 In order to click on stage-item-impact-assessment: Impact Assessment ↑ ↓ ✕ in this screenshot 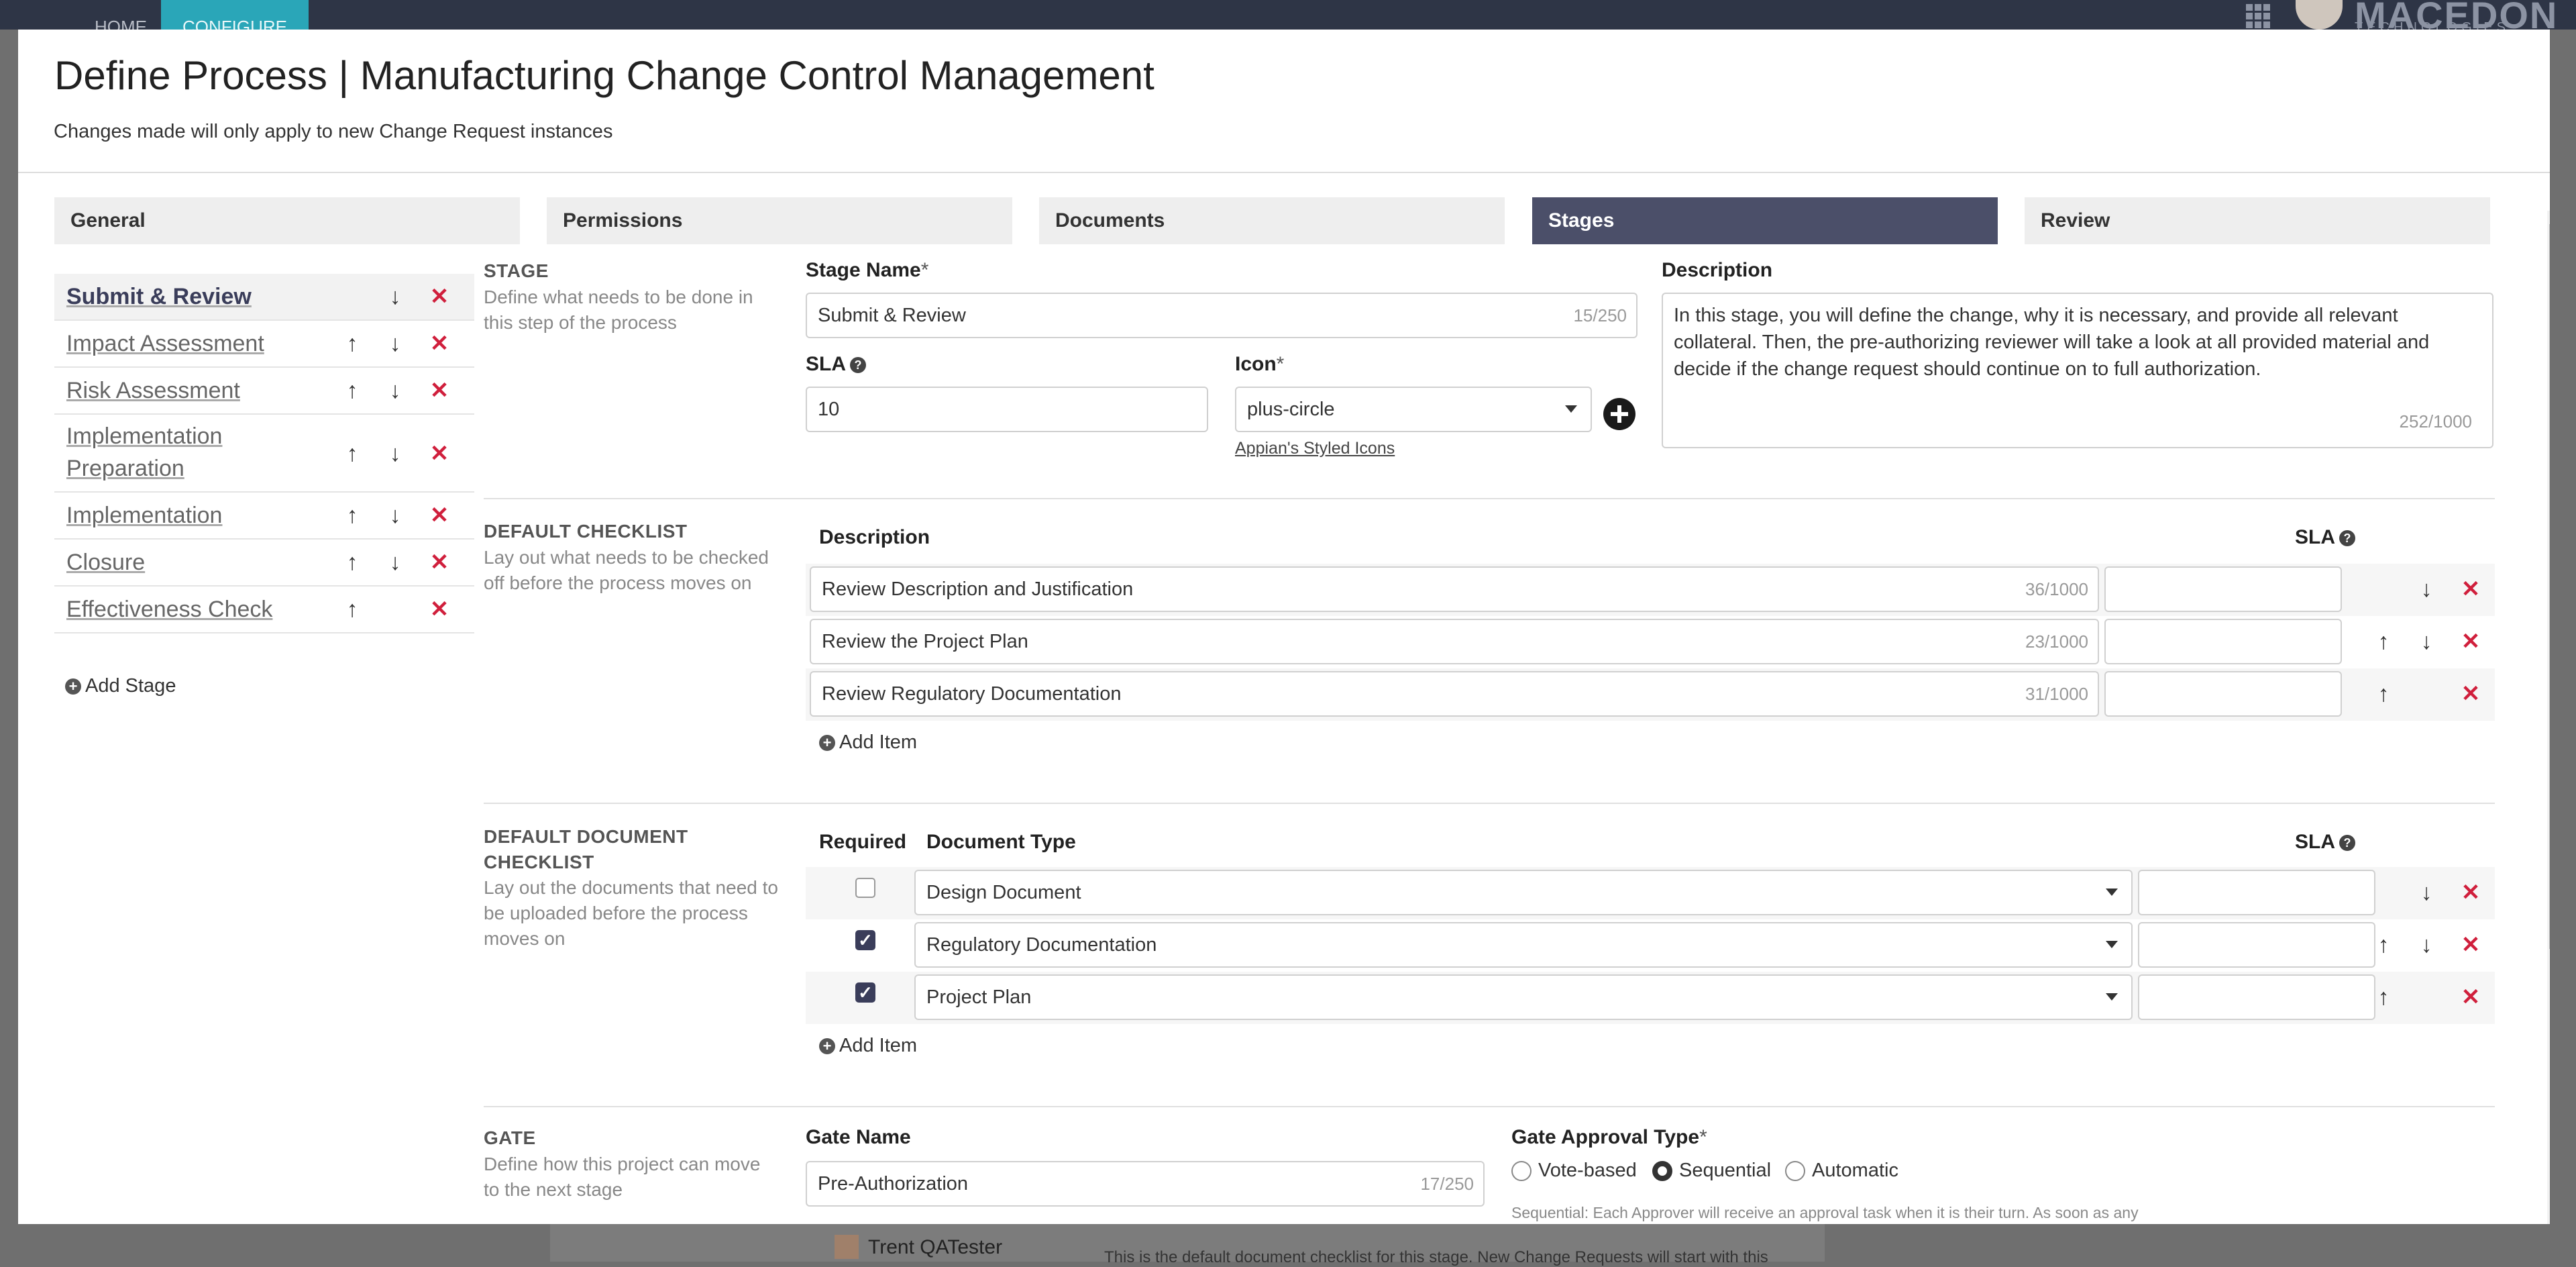, I will do `click(264, 344)`.